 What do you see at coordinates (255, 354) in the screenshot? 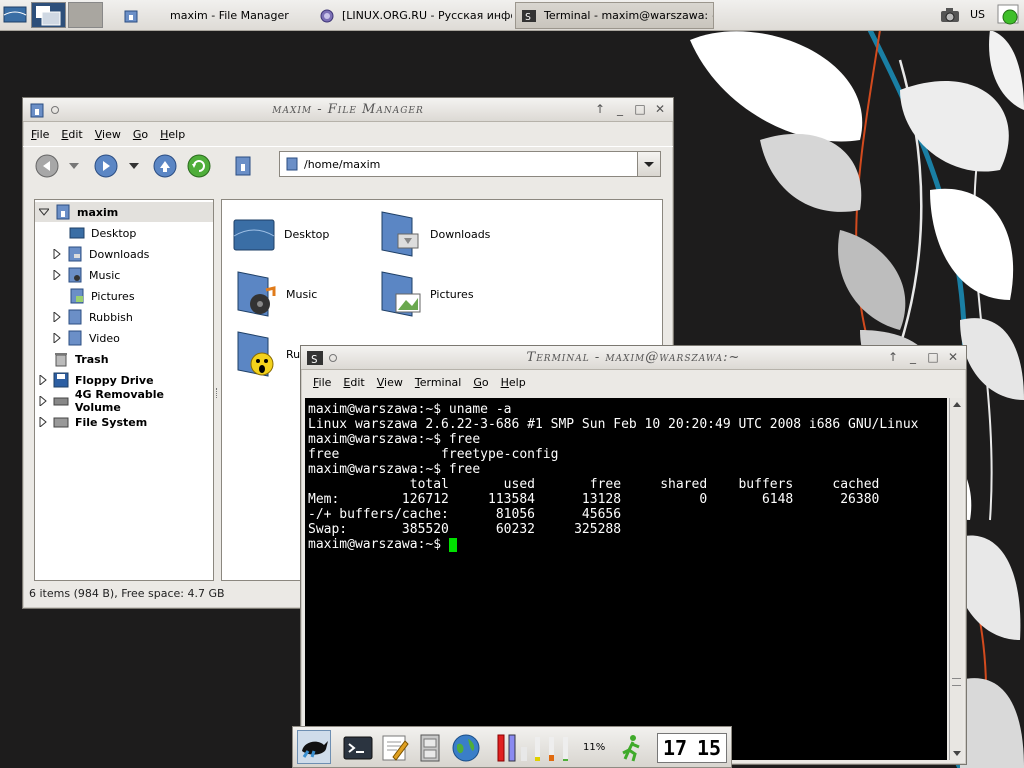
I see `rubbish-folder-icon` at bounding box center [255, 354].